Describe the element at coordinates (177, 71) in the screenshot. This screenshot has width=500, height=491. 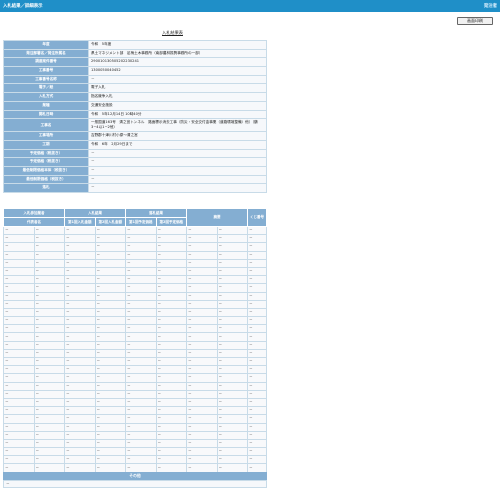
I see `info-value: 1300050040452` at that location.